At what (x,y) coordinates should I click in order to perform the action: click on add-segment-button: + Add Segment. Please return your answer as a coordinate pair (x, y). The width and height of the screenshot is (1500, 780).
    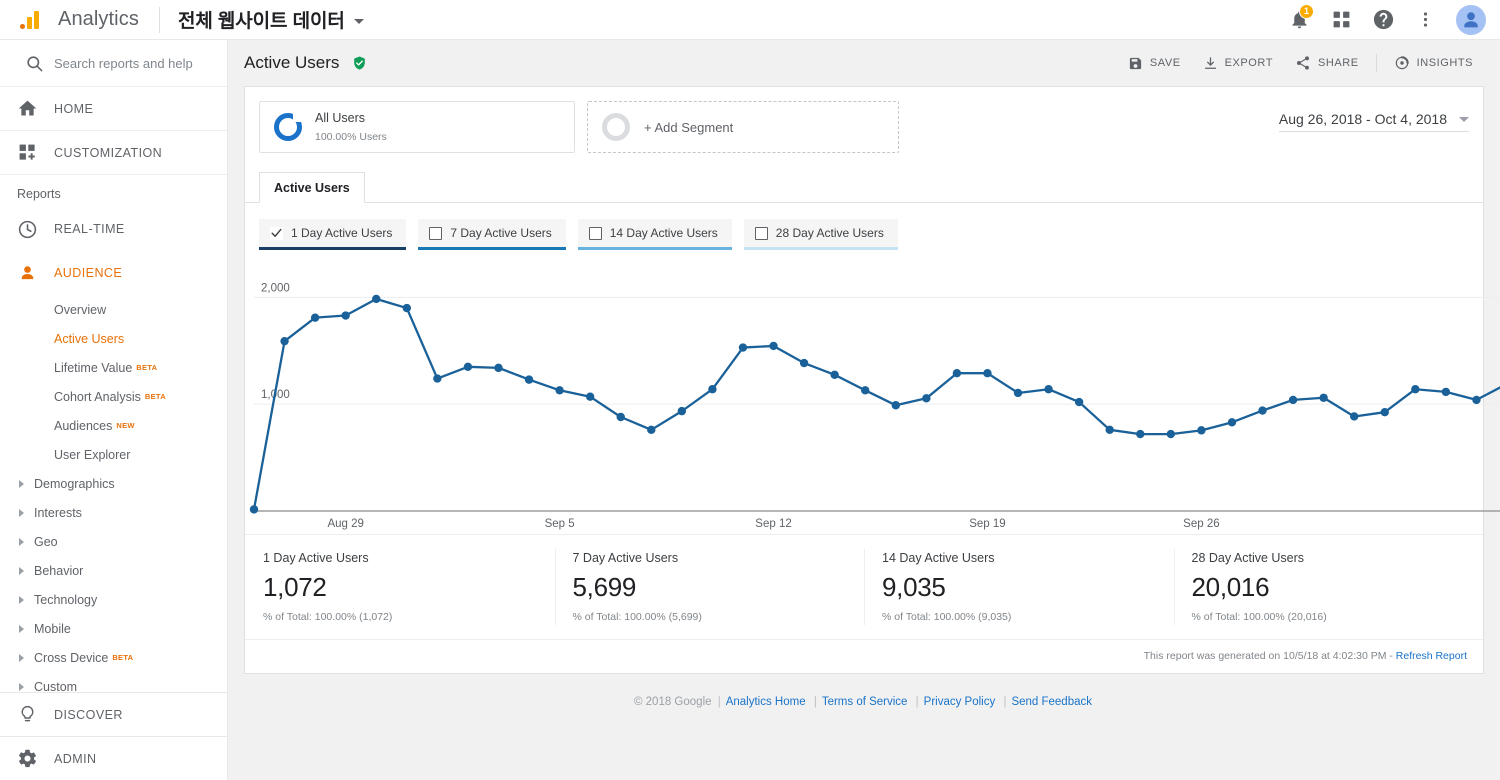
    Looking at the image, I should click on (743, 127).